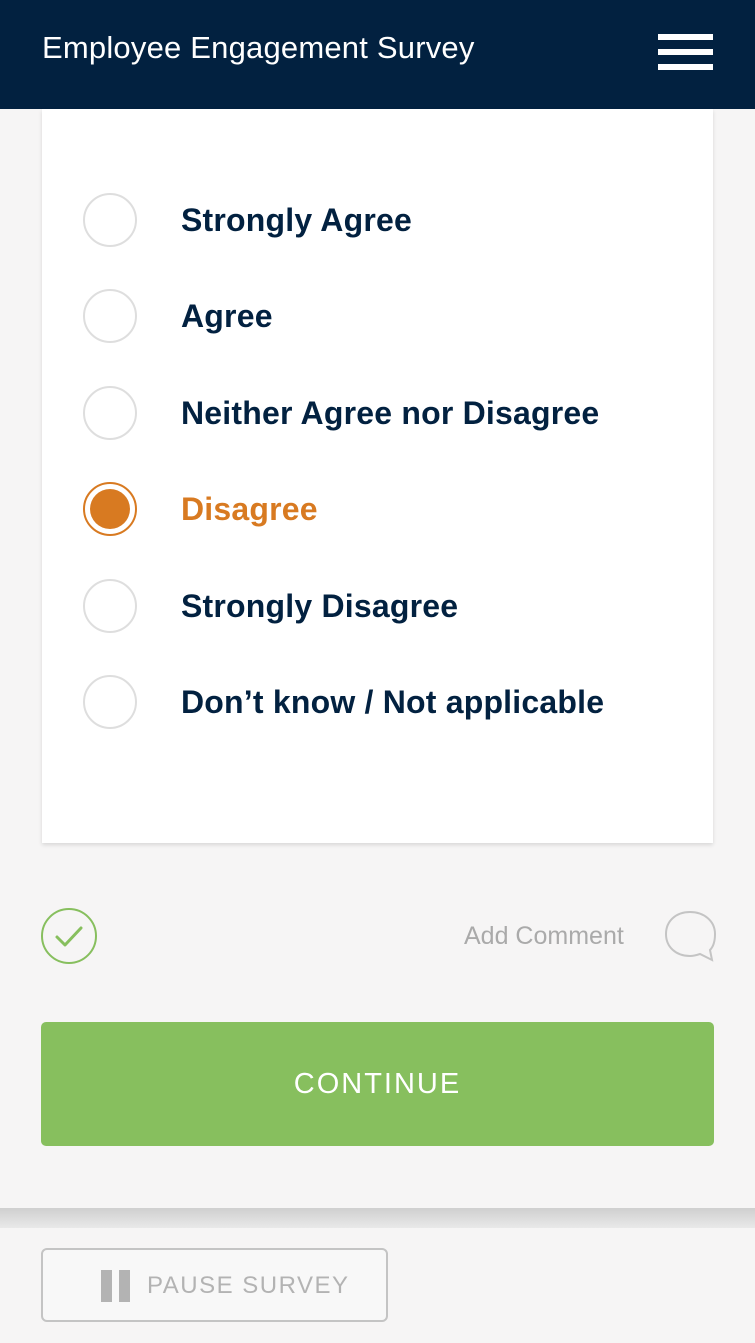  I want to click on add-comment-link: Add Comment, so click(544, 936).